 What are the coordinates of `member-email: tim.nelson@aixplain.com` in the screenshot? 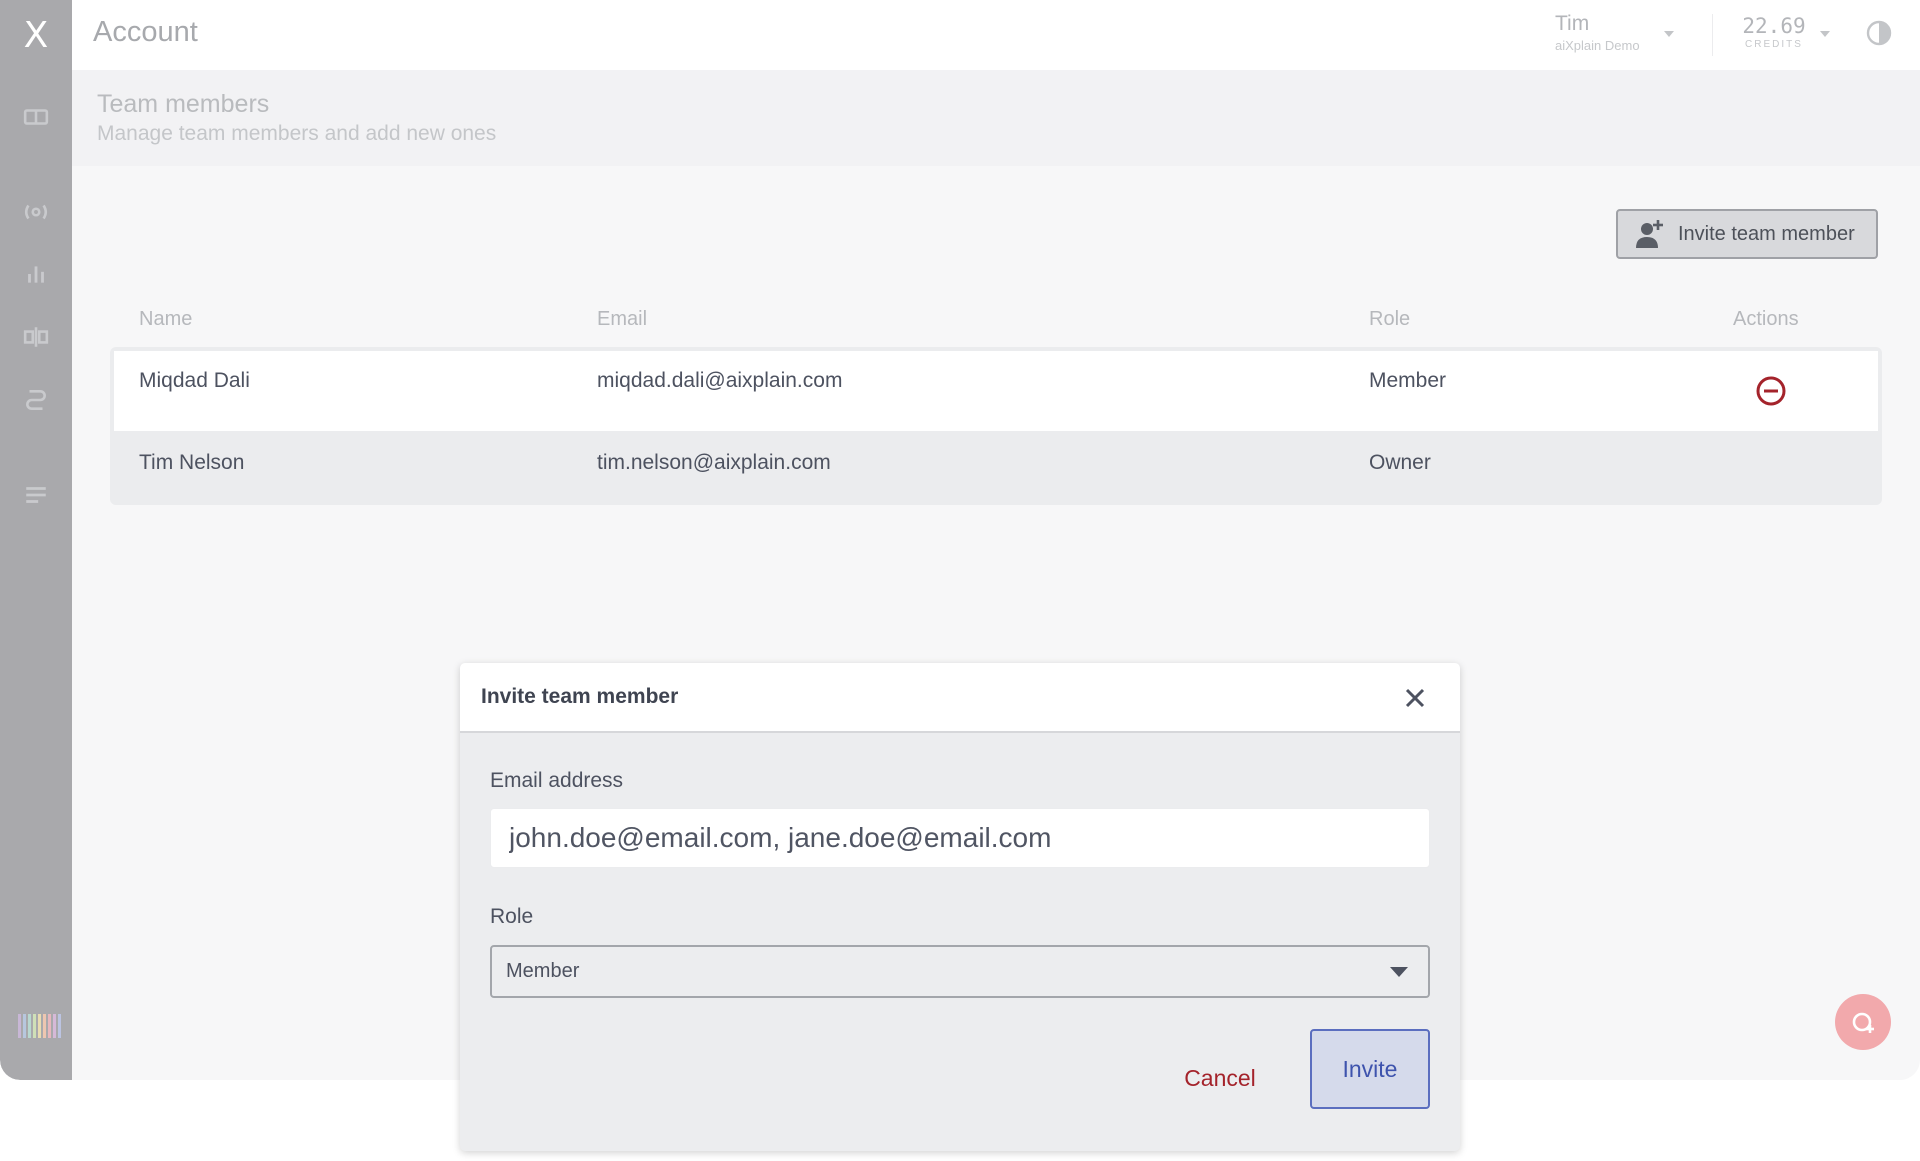 It's located at (714, 462).